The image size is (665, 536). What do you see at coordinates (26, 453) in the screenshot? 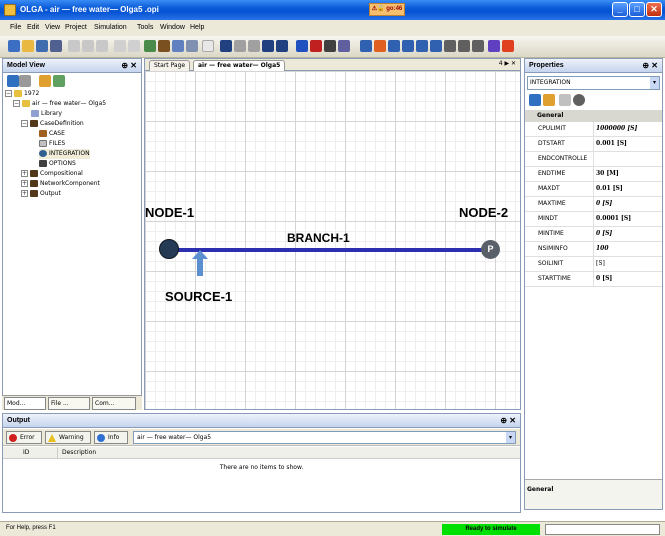
I see `column-id: ID` at bounding box center [26, 453].